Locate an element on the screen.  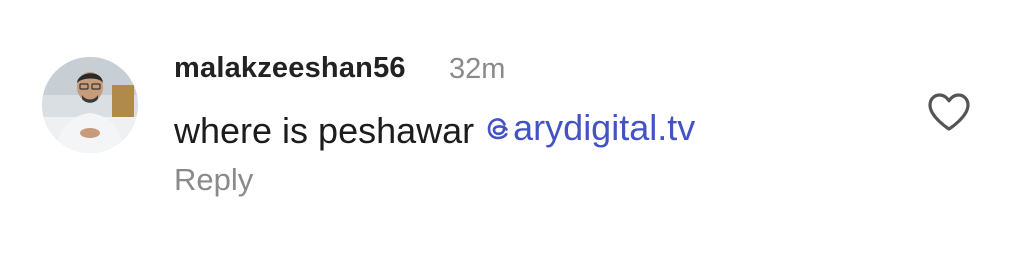
mention-link: arydigital.tv is located at coordinates (589, 128).